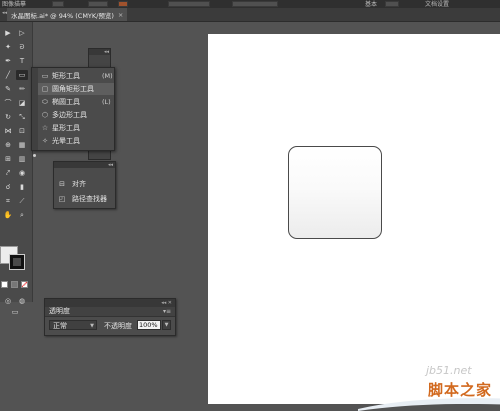  Describe the element at coordinates (62, 15) in the screenshot. I see `document-tab-title: 水晶图标.ai* @ 94% (CMYK/预览)` at that location.